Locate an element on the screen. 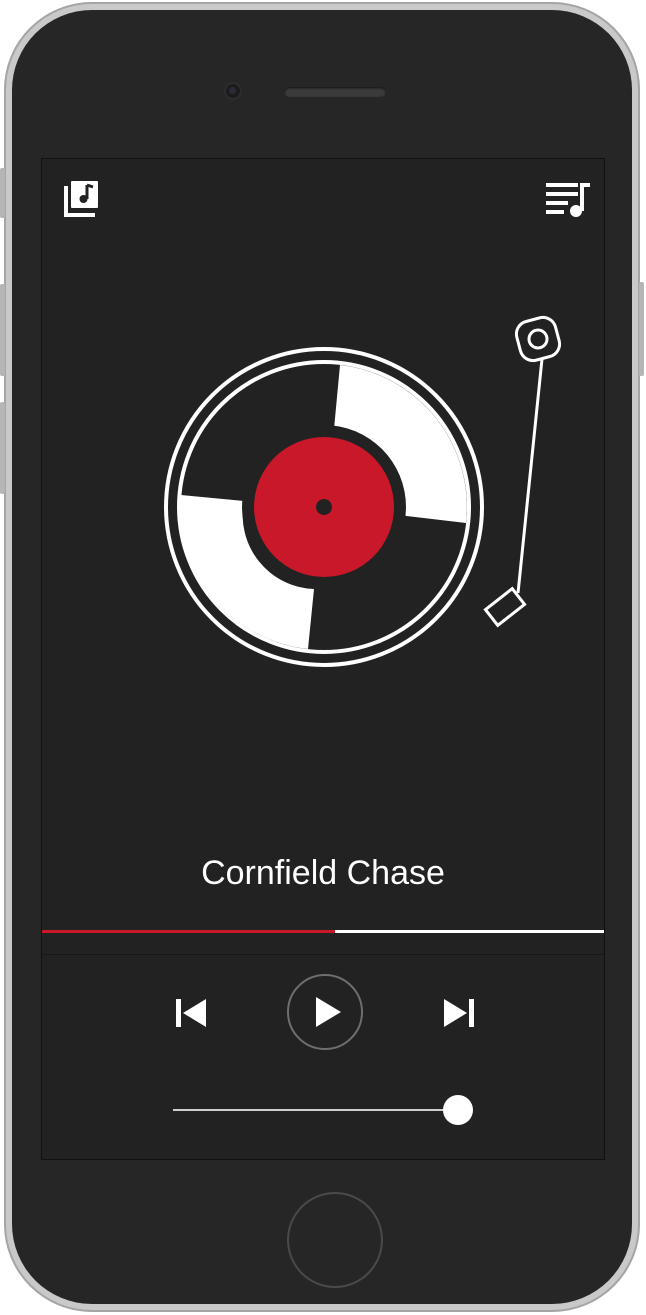  previous-track-button is located at coordinates (192, 1013).